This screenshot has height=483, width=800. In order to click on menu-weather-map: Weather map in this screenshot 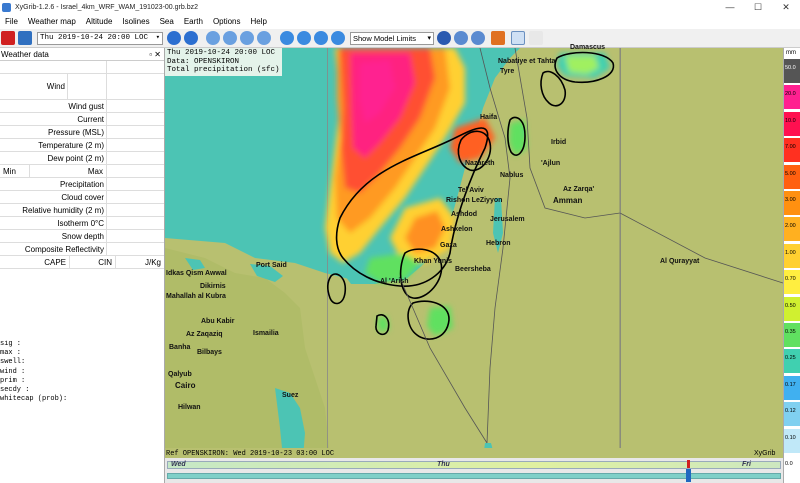, I will do `click(52, 22)`.